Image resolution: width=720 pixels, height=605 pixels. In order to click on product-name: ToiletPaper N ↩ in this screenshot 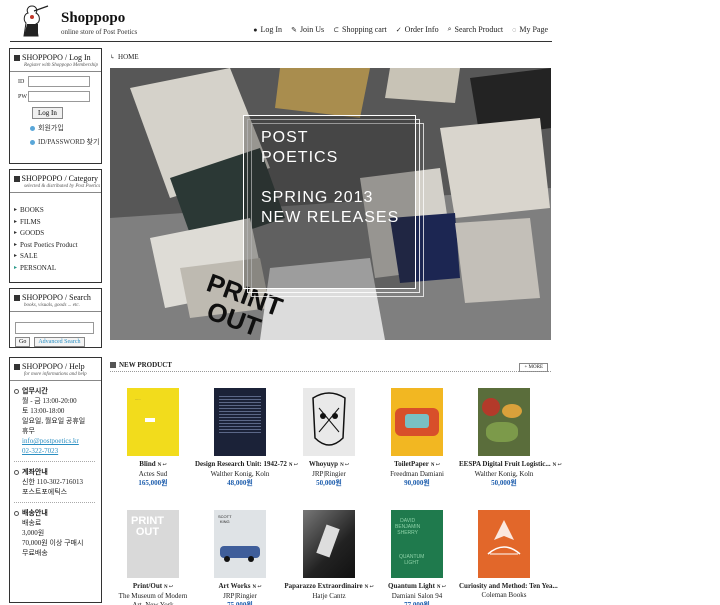, I will do `click(417, 465)`.